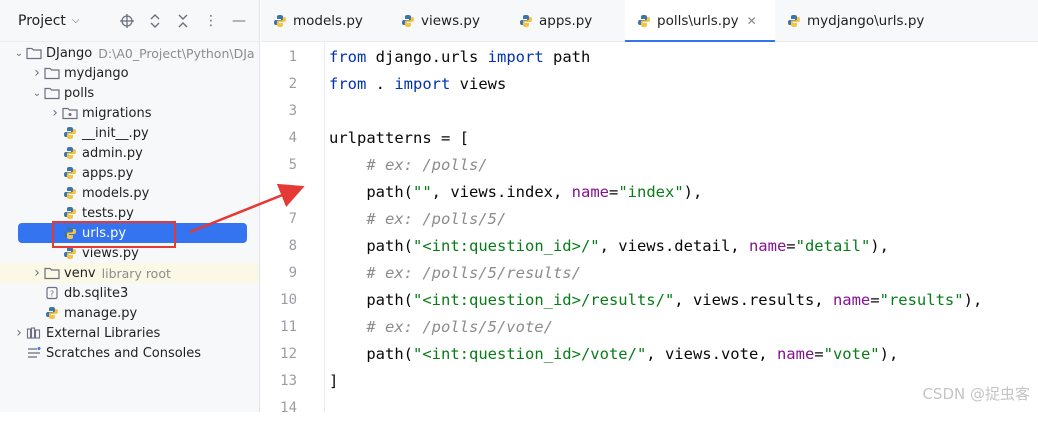 The width and height of the screenshot is (1038, 422). I want to click on code-token: # ex: /polls/, so click(427, 165).